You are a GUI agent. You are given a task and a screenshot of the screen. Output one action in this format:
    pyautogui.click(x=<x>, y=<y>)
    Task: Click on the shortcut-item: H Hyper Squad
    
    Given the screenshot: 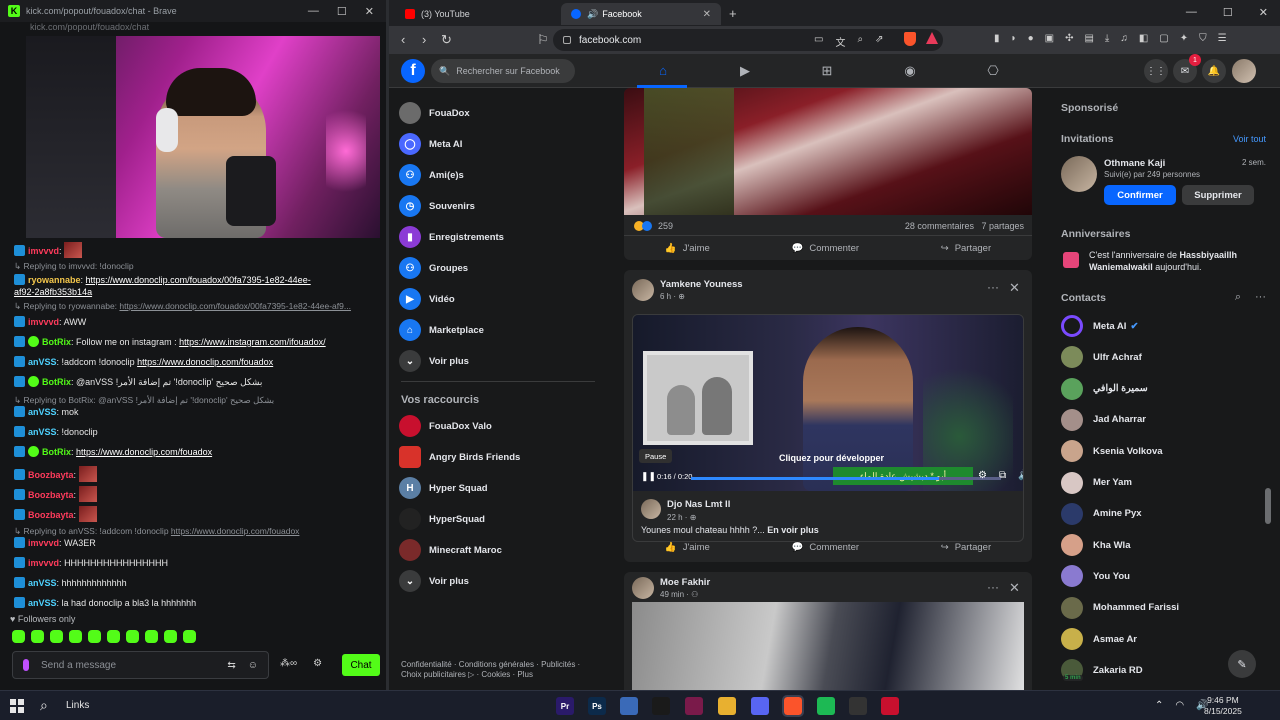 What is the action you would take?
    pyautogui.click(x=443, y=488)
    